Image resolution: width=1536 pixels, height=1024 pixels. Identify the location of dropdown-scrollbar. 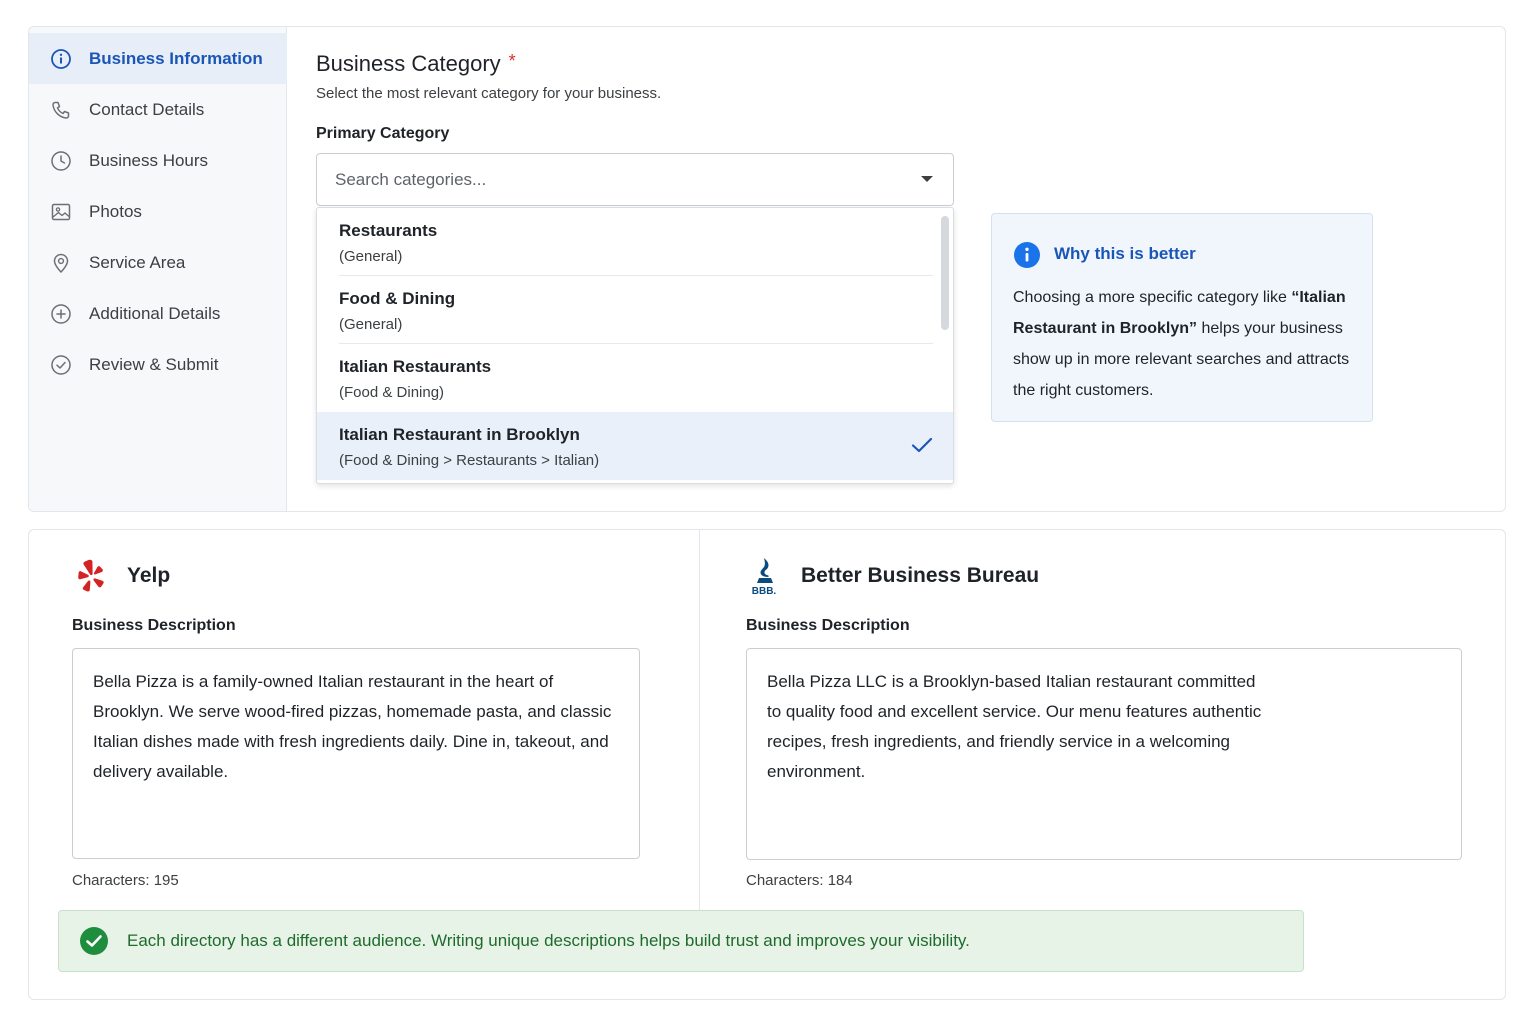
(945, 273).